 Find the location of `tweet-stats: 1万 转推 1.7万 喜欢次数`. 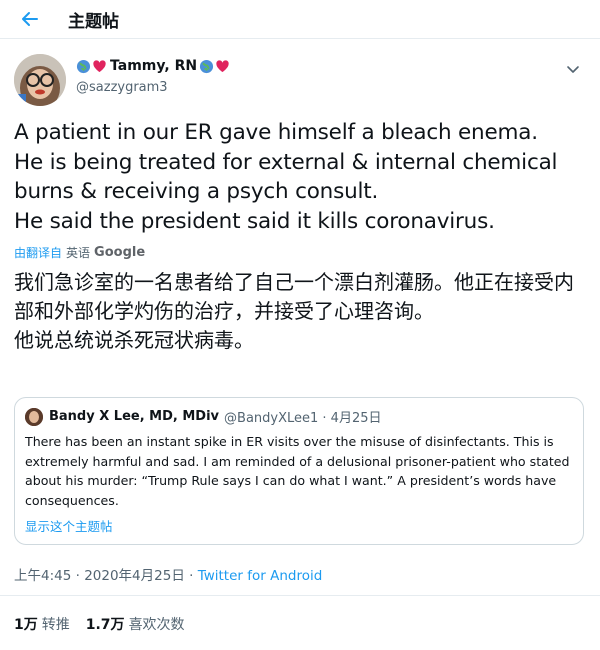

tweet-stats: 1万 转推 1.7万 喜欢次数 is located at coordinates (107, 624).